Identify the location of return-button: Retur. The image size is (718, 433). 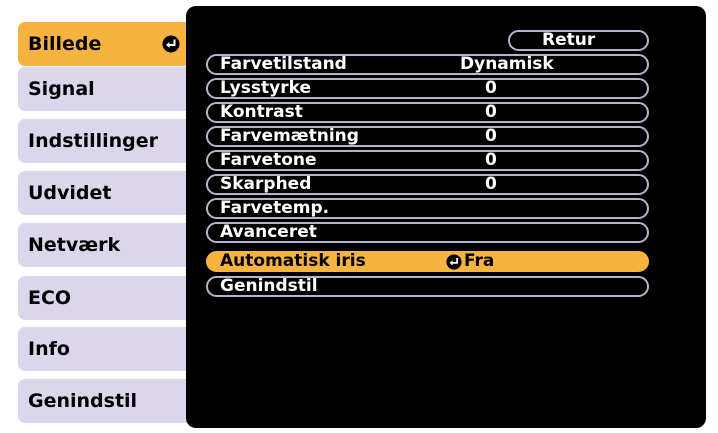
(578, 40).